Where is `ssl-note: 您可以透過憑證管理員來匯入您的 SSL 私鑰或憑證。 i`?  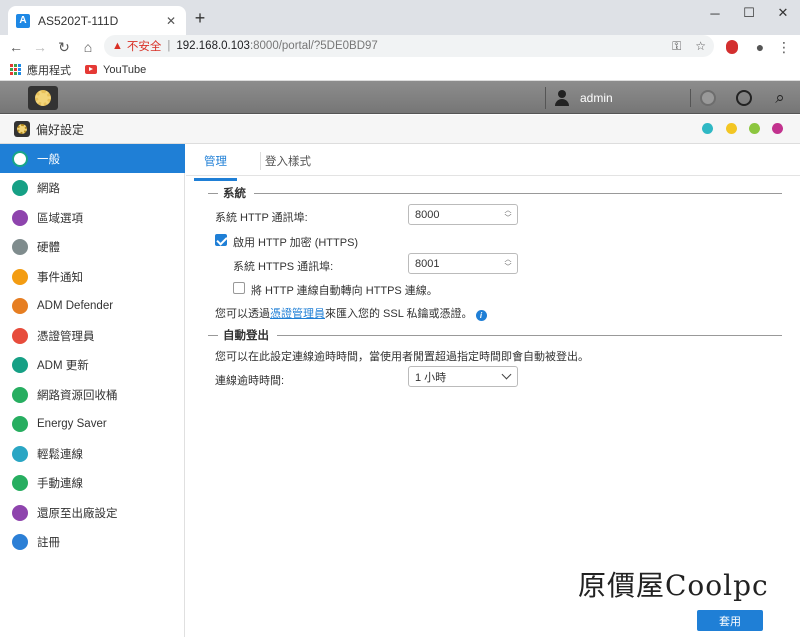 ssl-note: 您可以透過憑證管理員來匯入您的 SSL 私鑰或憑證。 i is located at coordinates (351, 313).